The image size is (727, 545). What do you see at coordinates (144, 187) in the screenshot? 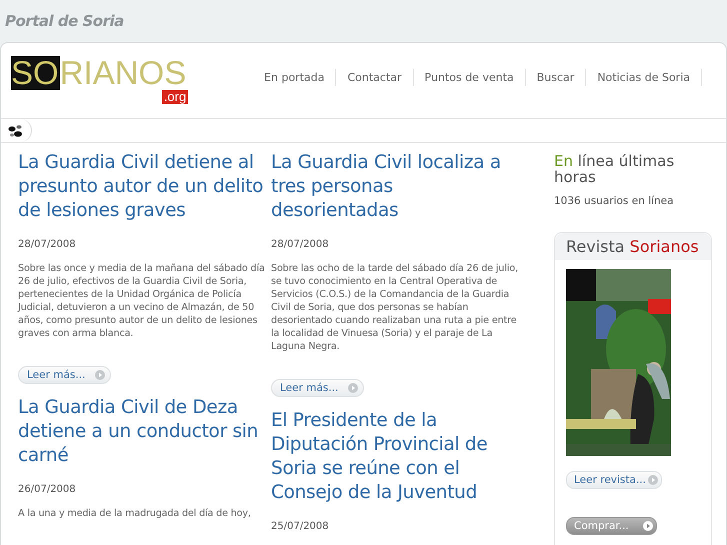
I see `article-title: La Guardia Civil detiene al presunto autor de un delito de lesiones graves` at bounding box center [144, 187].